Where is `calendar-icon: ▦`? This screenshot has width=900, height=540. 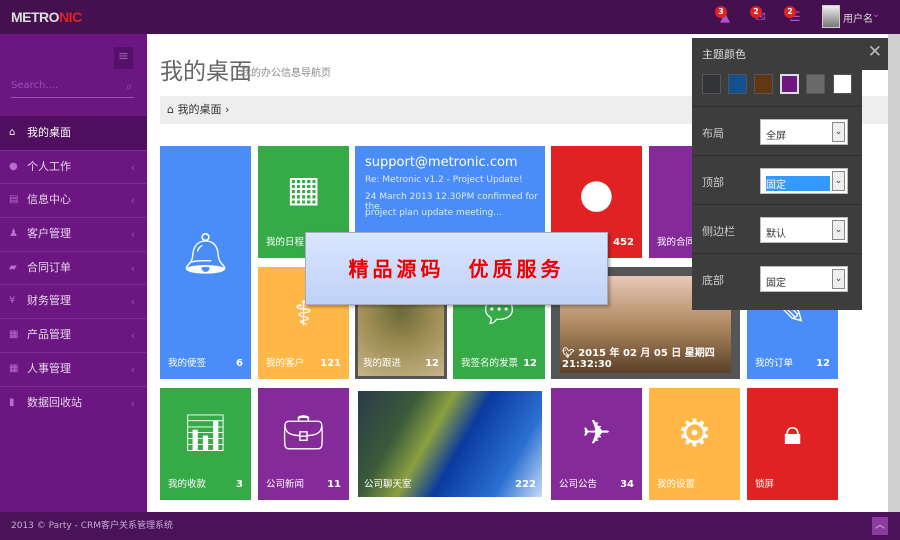
calendar-icon: ▦ is located at coordinates (303, 189).